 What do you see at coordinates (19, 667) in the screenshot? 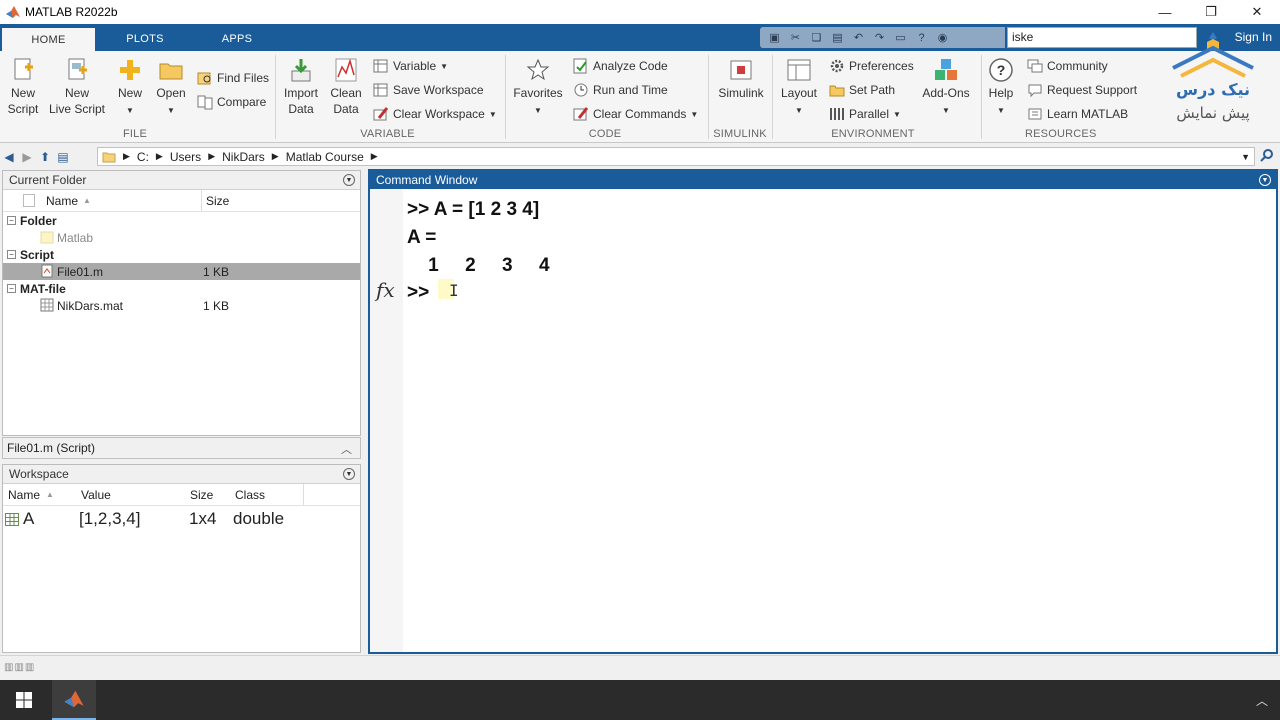
I see `resize-grip-icon: ▥▥▥` at bounding box center [19, 667].